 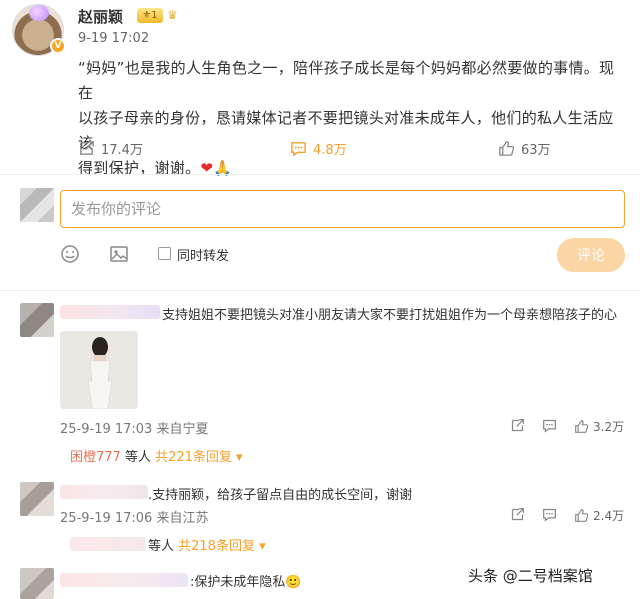 I want to click on comment-input-box, so click(x=342, y=209).